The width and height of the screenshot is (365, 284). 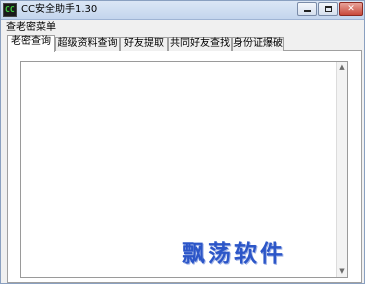 I want to click on scroll-down-icon: ▼, so click(x=342, y=271).